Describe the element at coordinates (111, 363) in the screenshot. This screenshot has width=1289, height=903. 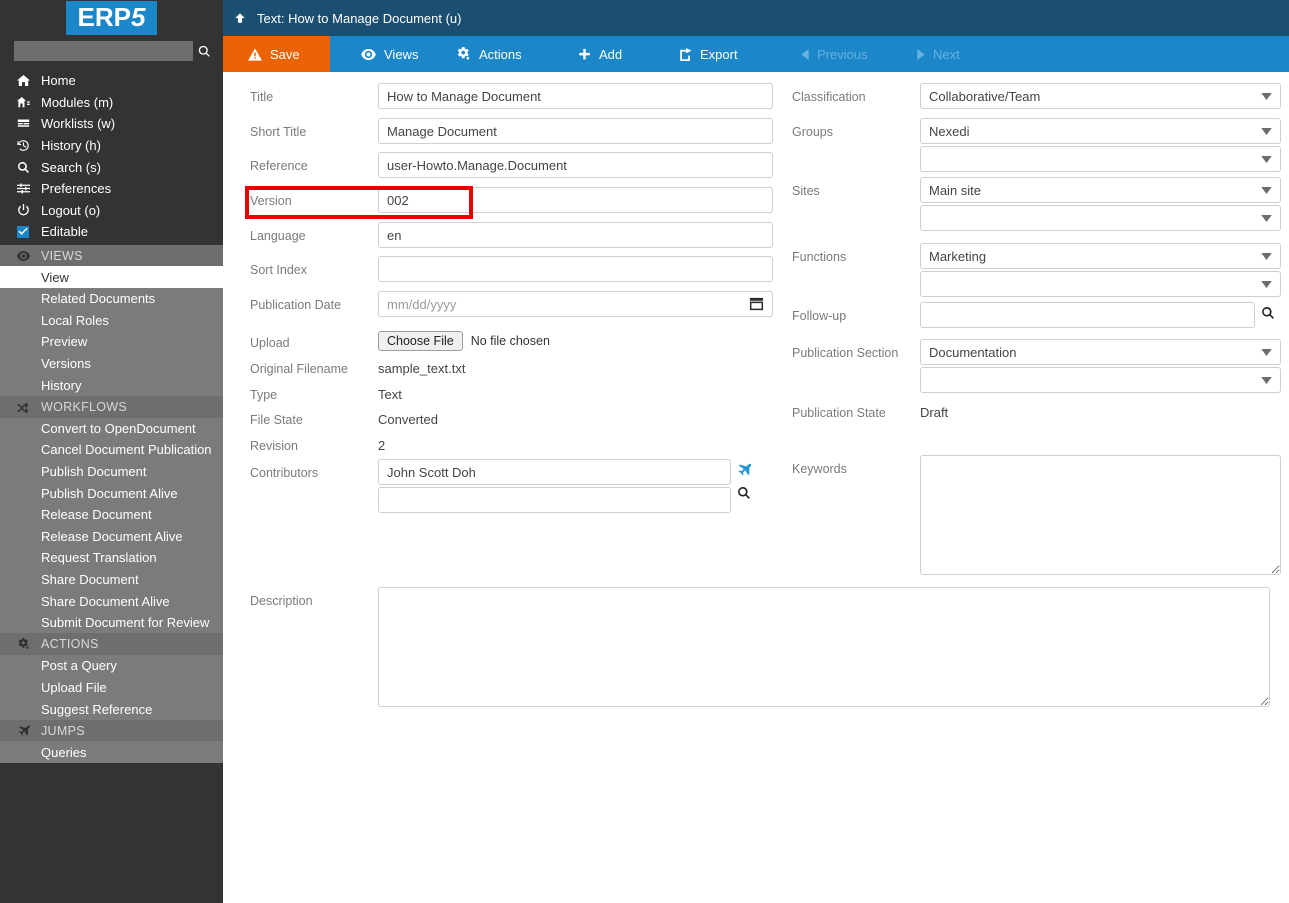
I see `sidebar-link-versions: Versions` at that location.